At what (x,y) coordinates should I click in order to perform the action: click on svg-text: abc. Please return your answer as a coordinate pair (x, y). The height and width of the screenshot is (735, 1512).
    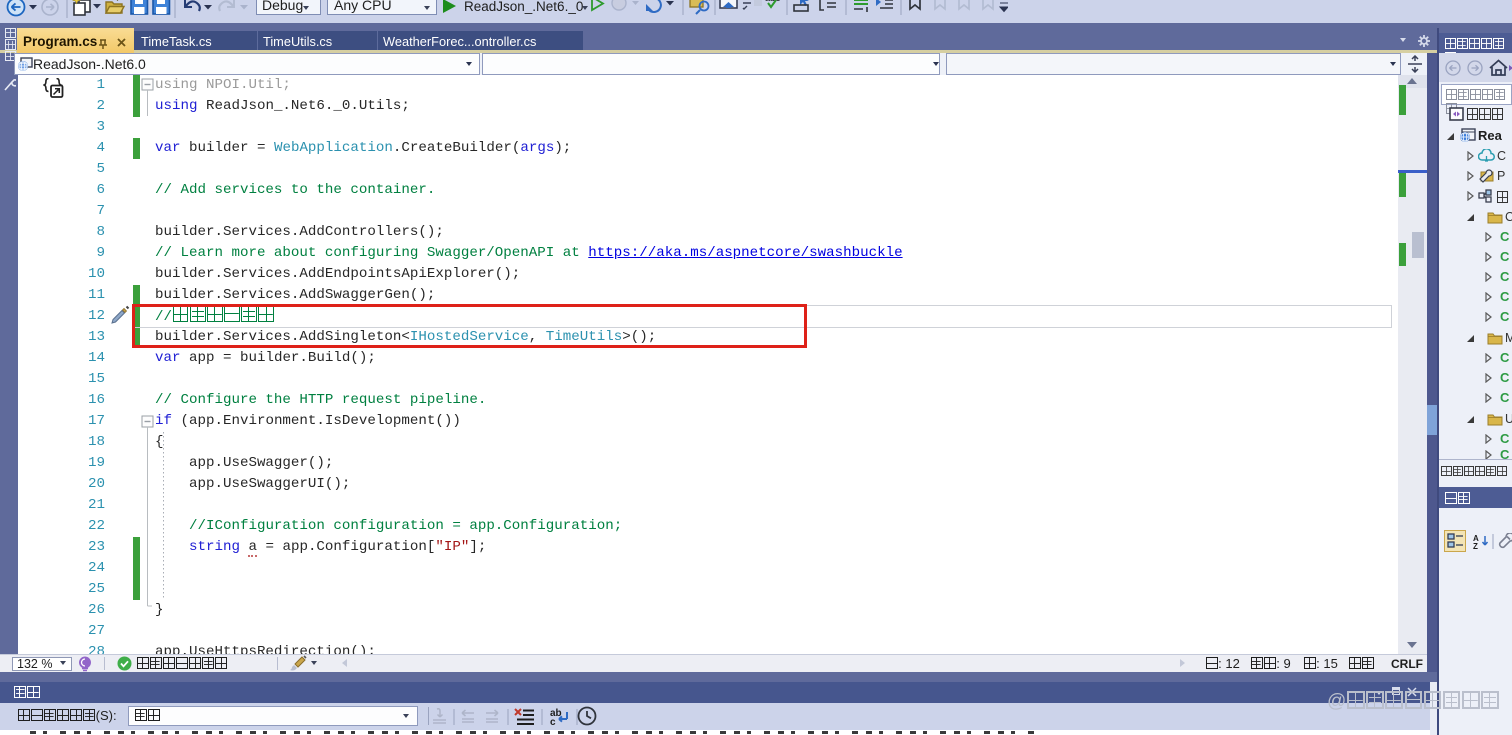
    Looking at the image, I should click on (773, 1).